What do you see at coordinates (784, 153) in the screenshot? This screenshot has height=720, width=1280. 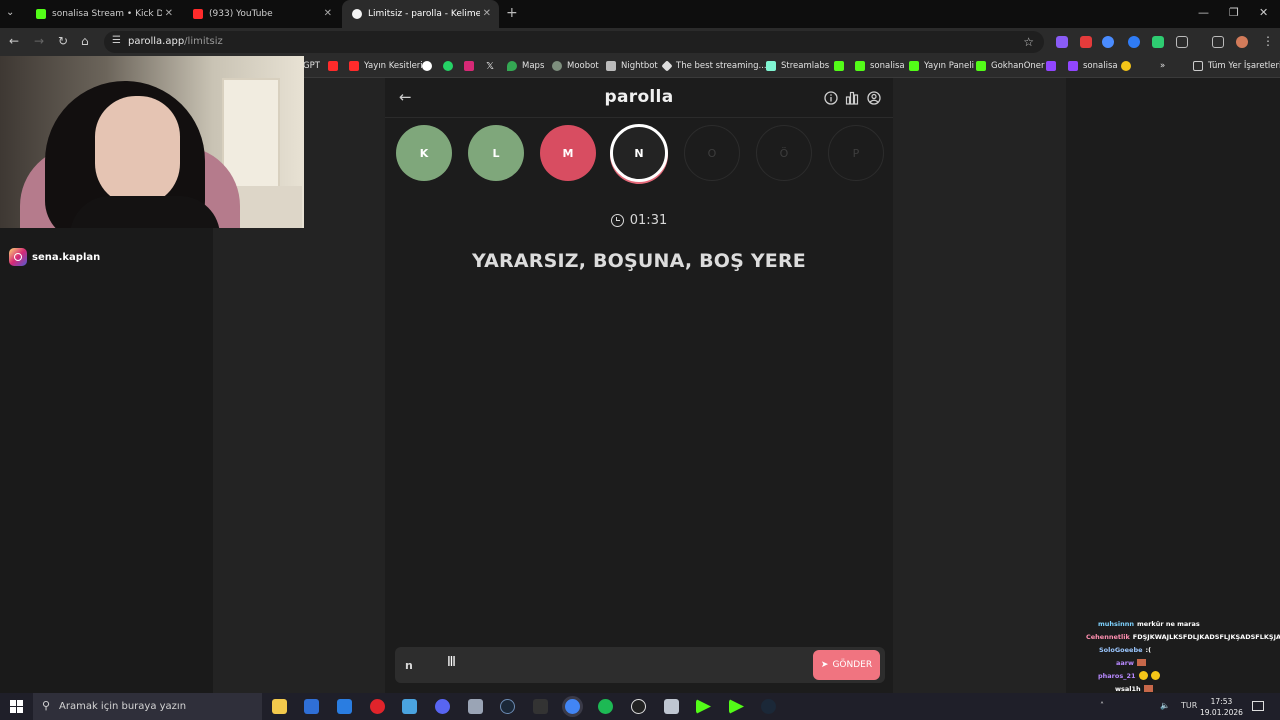 I see `letter-circle-pending: Ö` at bounding box center [784, 153].